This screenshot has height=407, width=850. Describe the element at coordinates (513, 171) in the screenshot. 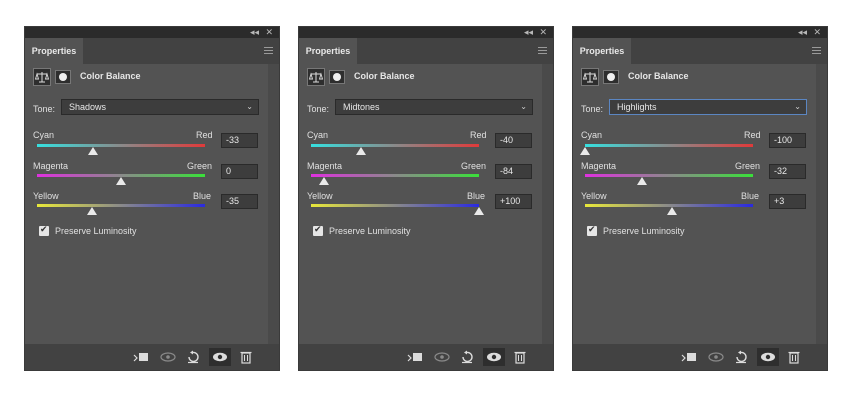

I see `magenta-green-value-input: -84` at that location.